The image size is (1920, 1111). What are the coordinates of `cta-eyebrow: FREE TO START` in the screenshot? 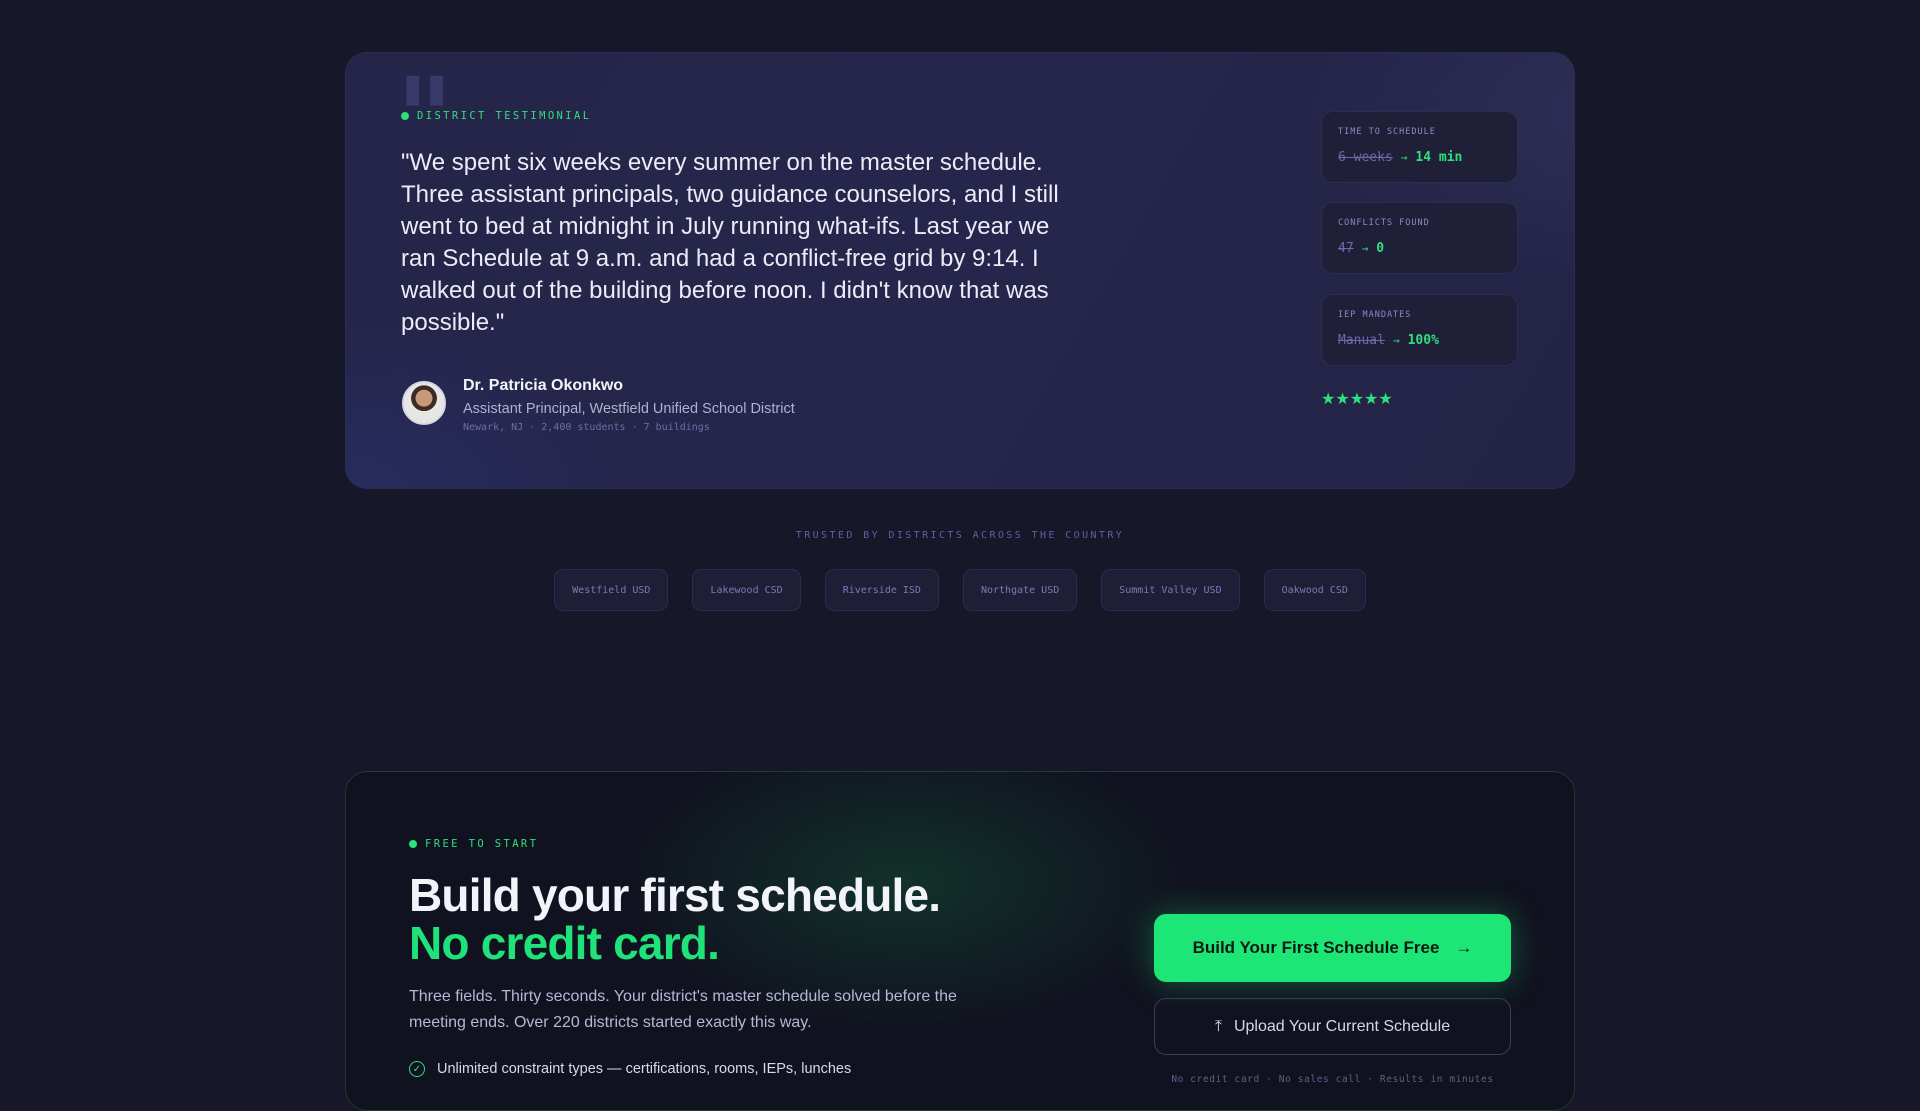 It's located at (473, 844).